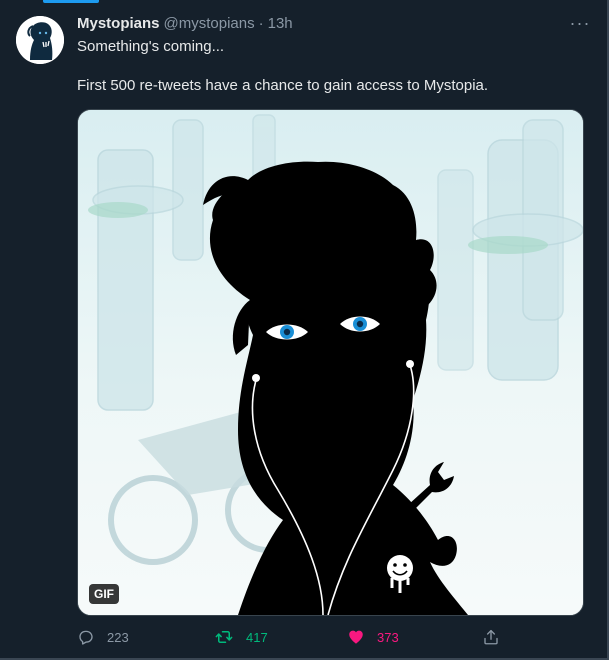 This screenshot has width=609, height=660. Describe the element at coordinates (224, 637) in the screenshot. I see `retweet-icon` at that location.